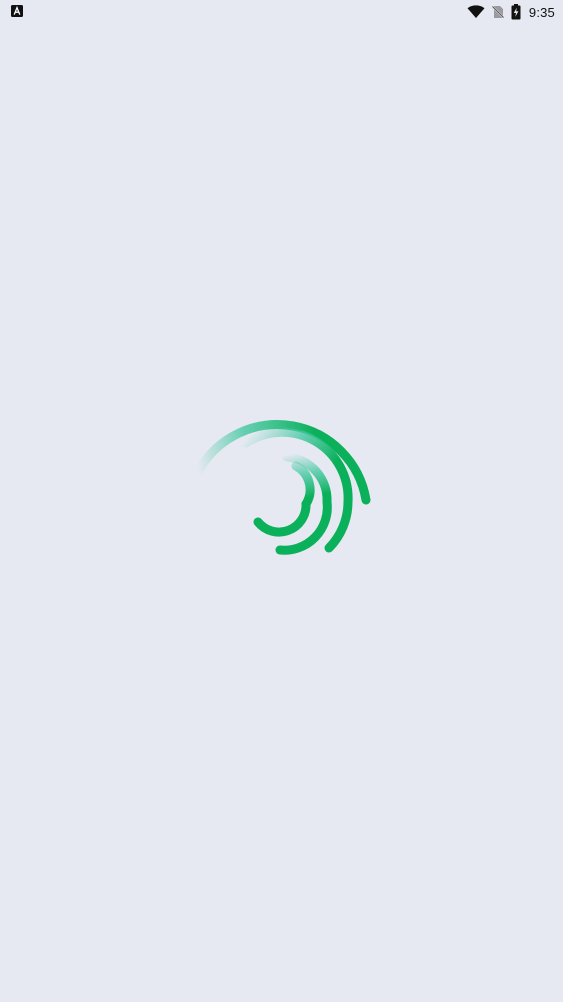 Image resolution: width=563 pixels, height=1002 pixels. Describe the element at coordinates (281, 12) in the screenshot. I see `status-bar: 9:35` at that location.